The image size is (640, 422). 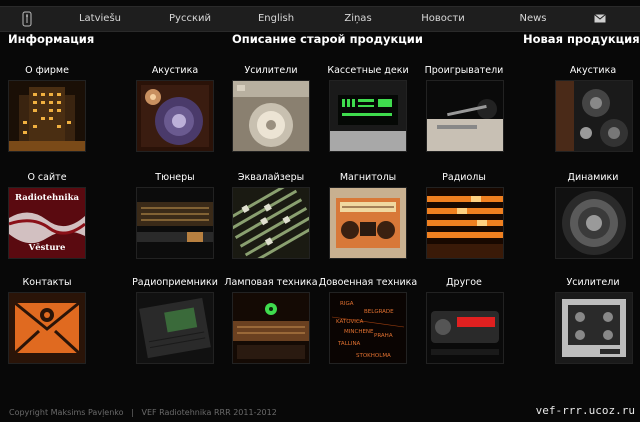 What do you see at coordinates (358, 19) in the screenshot?
I see `tab-zinas: Ziņas` at bounding box center [358, 19].